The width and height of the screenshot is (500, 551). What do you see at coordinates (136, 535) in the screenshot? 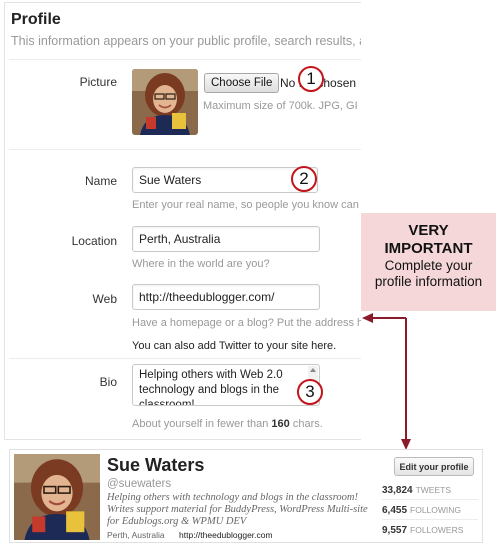
I see `card-location: Perth, Australia` at bounding box center [136, 535].